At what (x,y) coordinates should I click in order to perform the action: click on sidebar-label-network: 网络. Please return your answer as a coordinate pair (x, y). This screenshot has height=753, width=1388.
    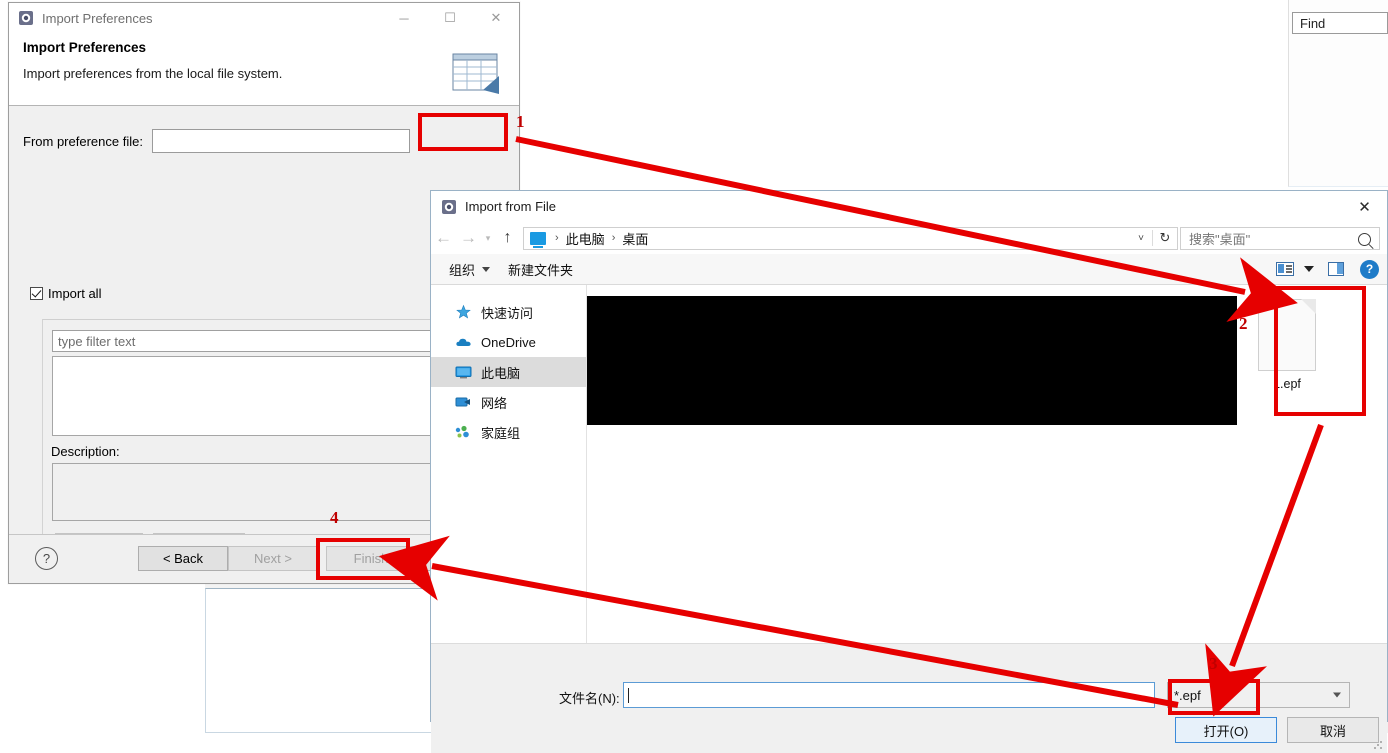
    Looking at the image, I should click on (494, 403).